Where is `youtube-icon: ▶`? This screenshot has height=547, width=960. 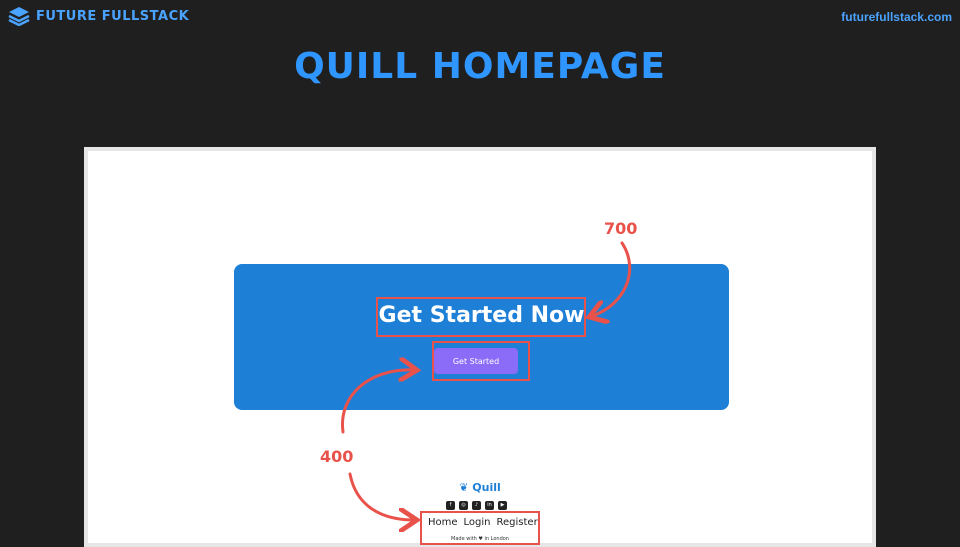
youtube-icon: ▶ is located at coordinates (502, 505).